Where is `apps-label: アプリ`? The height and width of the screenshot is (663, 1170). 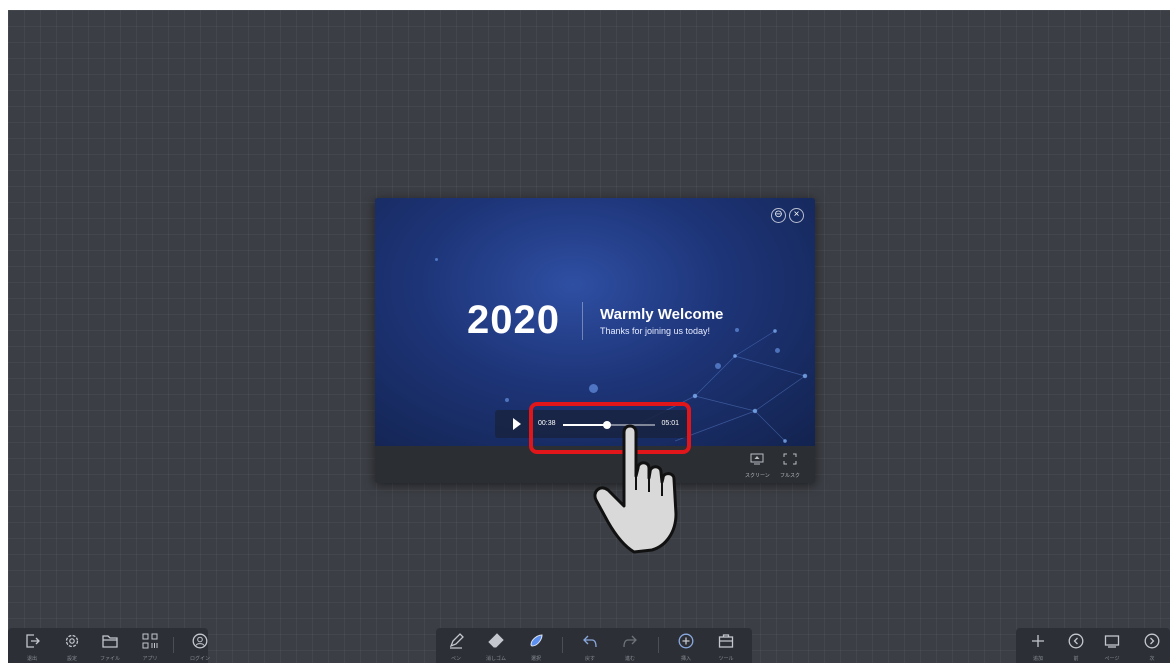 apps-label: アプリ is located at coordinates (150, 659).